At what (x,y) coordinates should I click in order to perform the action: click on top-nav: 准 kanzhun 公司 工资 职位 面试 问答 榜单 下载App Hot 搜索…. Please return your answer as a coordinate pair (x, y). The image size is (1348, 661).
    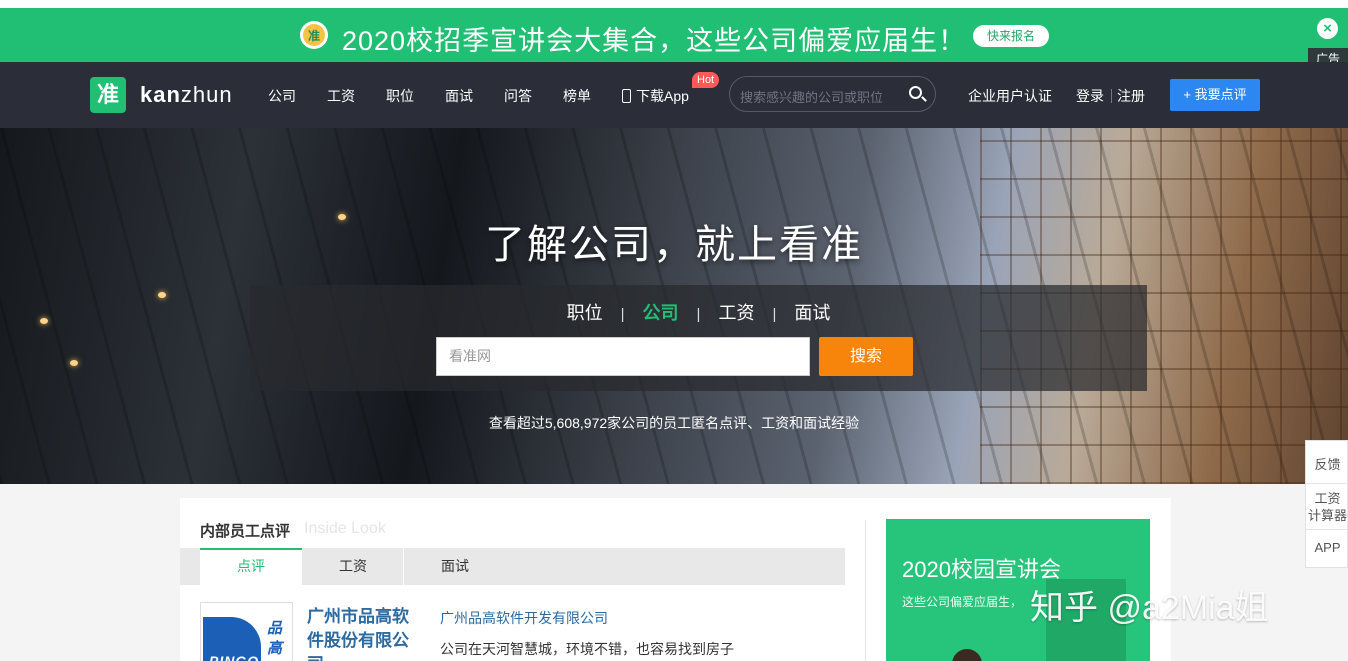
    Looking at the image, I should click on (674, 95).